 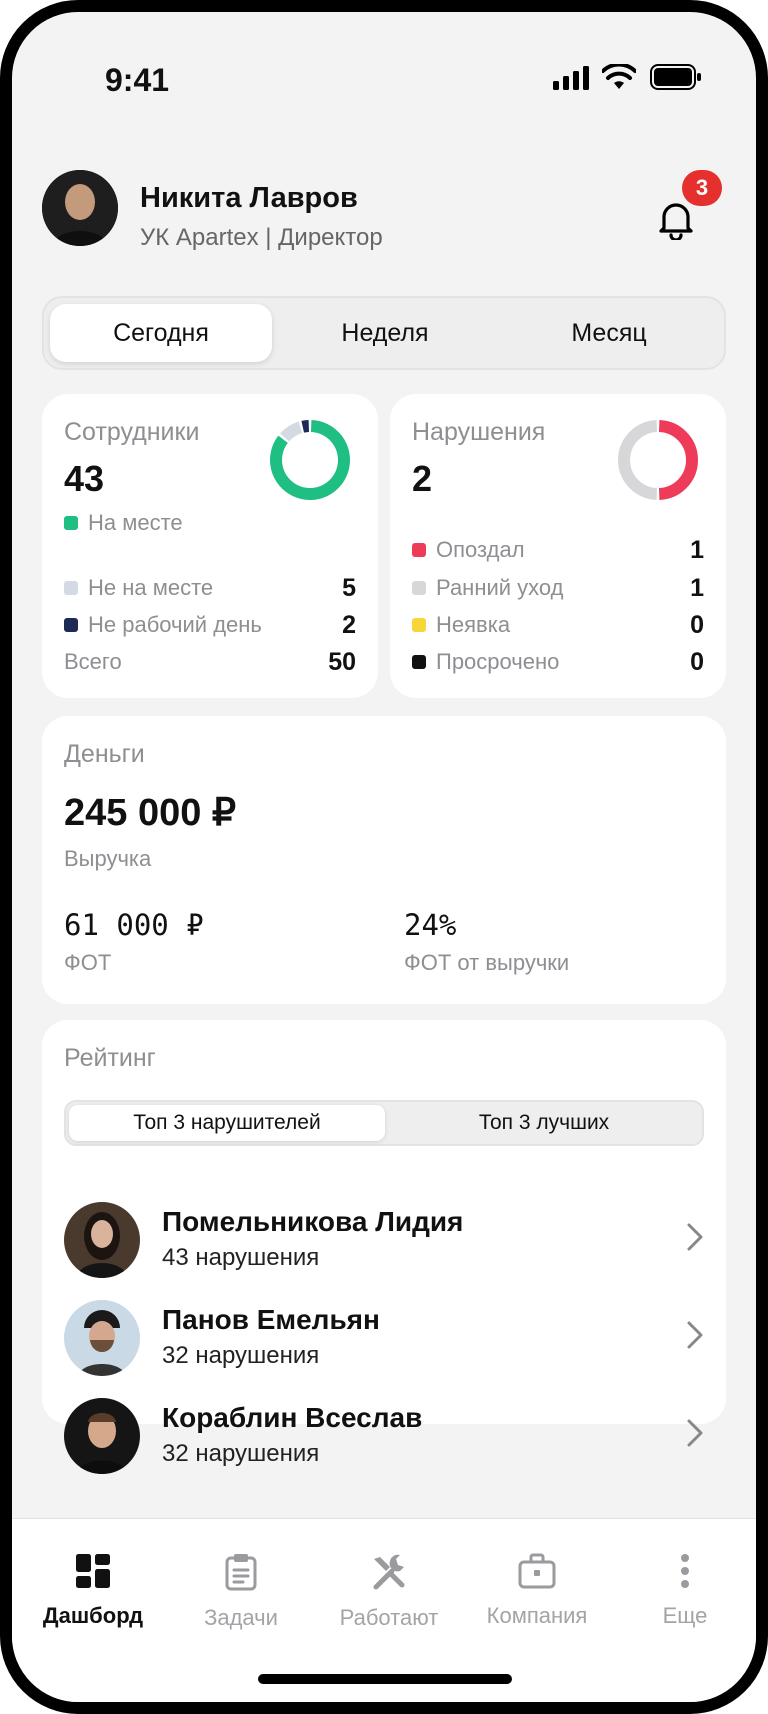 I want to click on employees-donut-segment-absent, so click(x=291, y=431).